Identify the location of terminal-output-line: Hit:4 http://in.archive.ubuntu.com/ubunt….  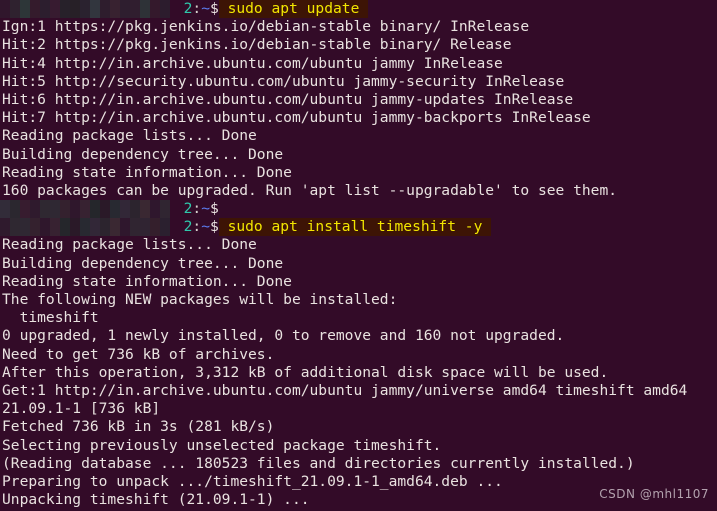
(358, 64).